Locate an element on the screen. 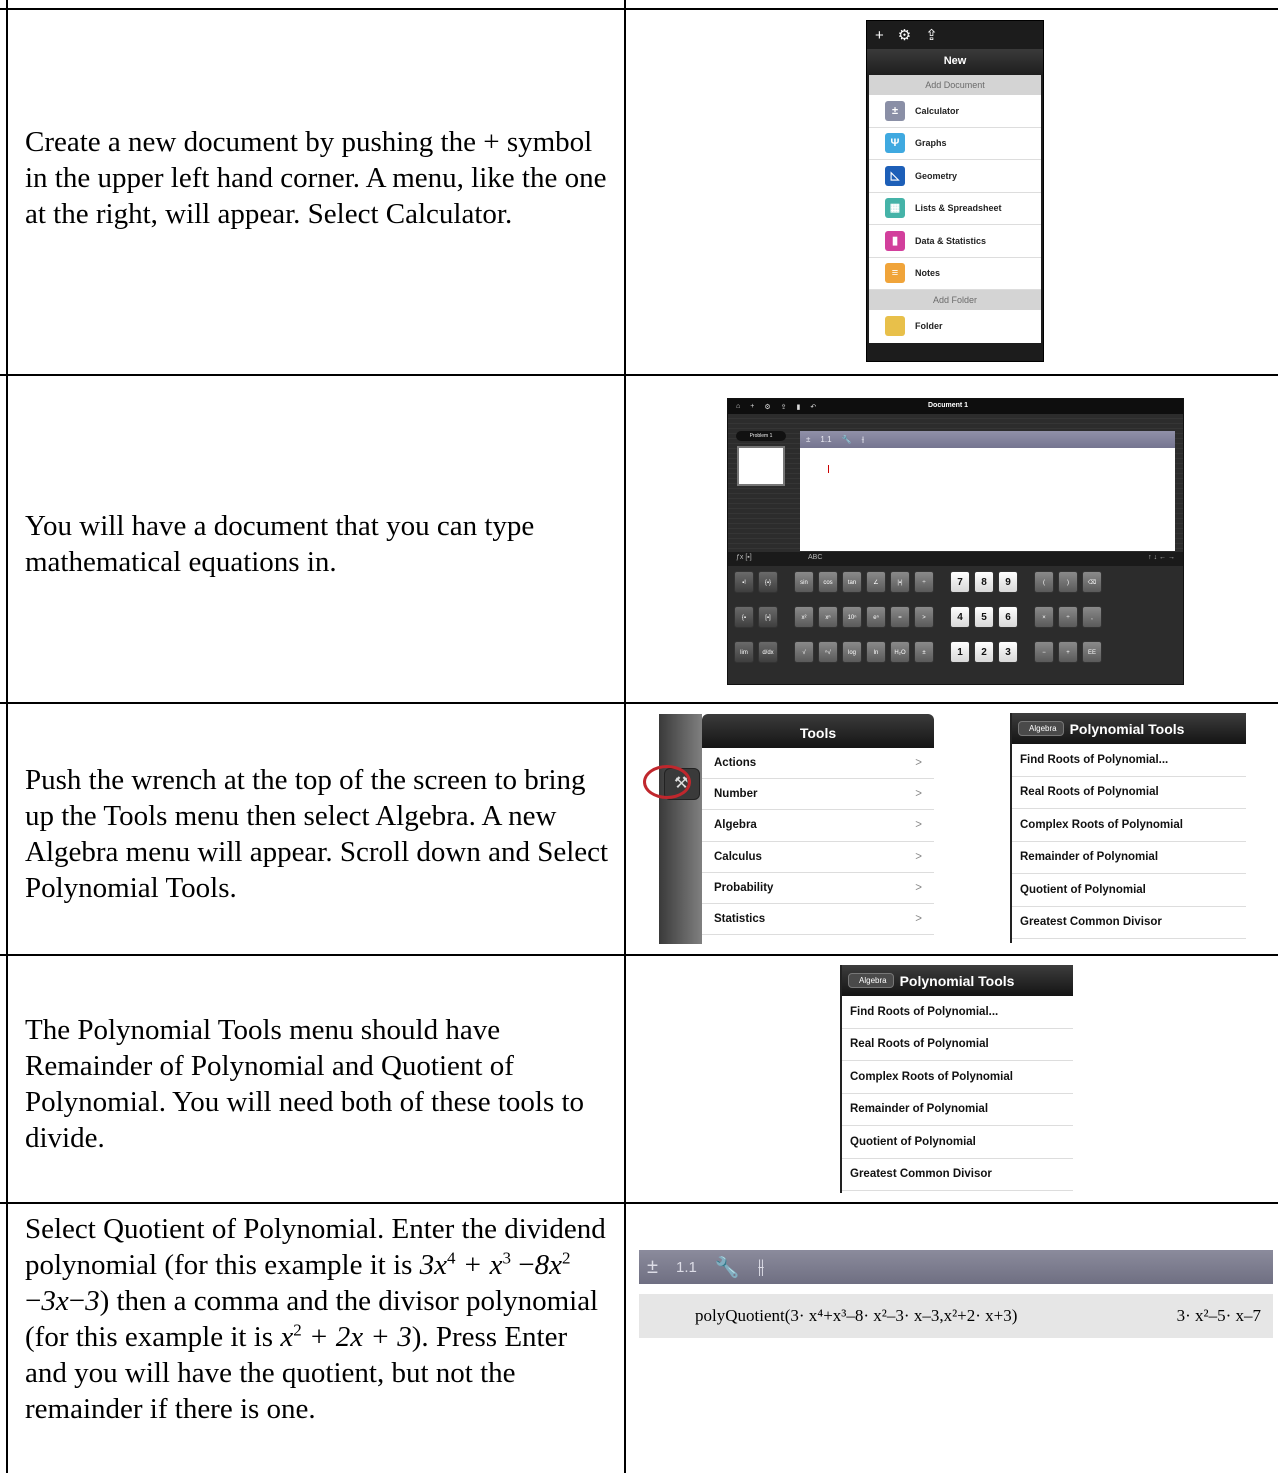 Image resolution: width=1278 pixels, height=1473 pixels. divisor-math: x2 + 2x + 3 is located at coordinates (346, 1336).